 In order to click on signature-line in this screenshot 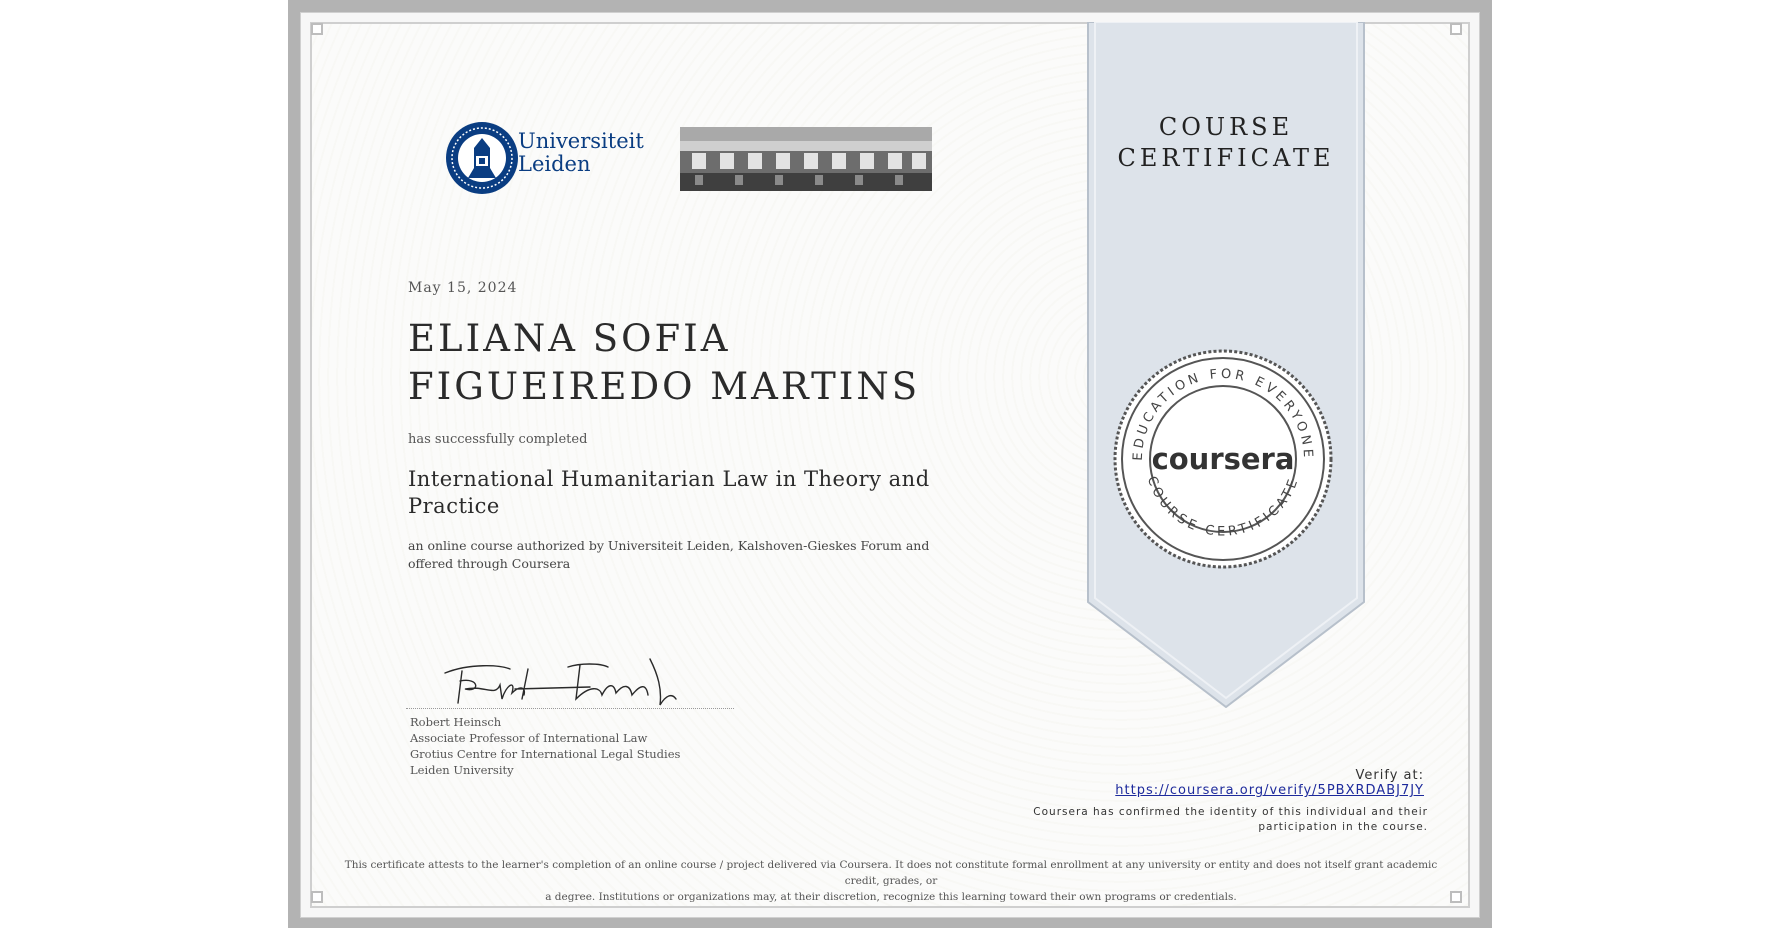, I will do `click(570, 708)`.